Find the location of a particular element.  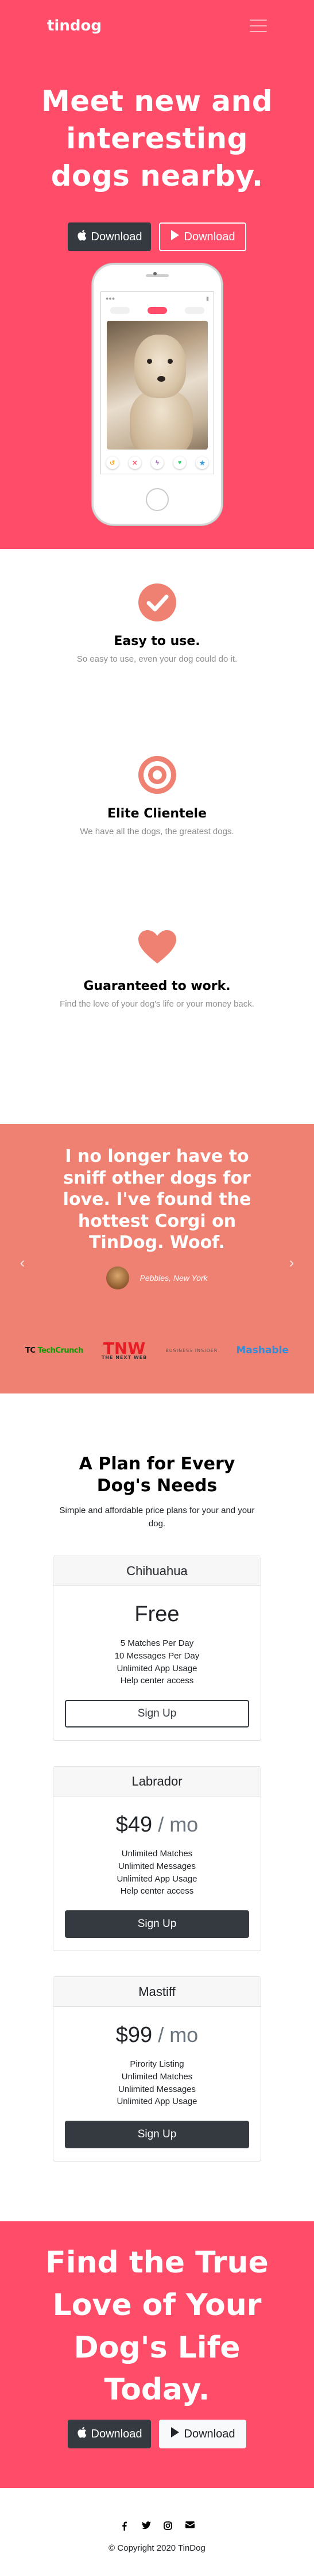

copyright-text: © Copyright 2020 TinDog is located at coordinates (157, 2548).